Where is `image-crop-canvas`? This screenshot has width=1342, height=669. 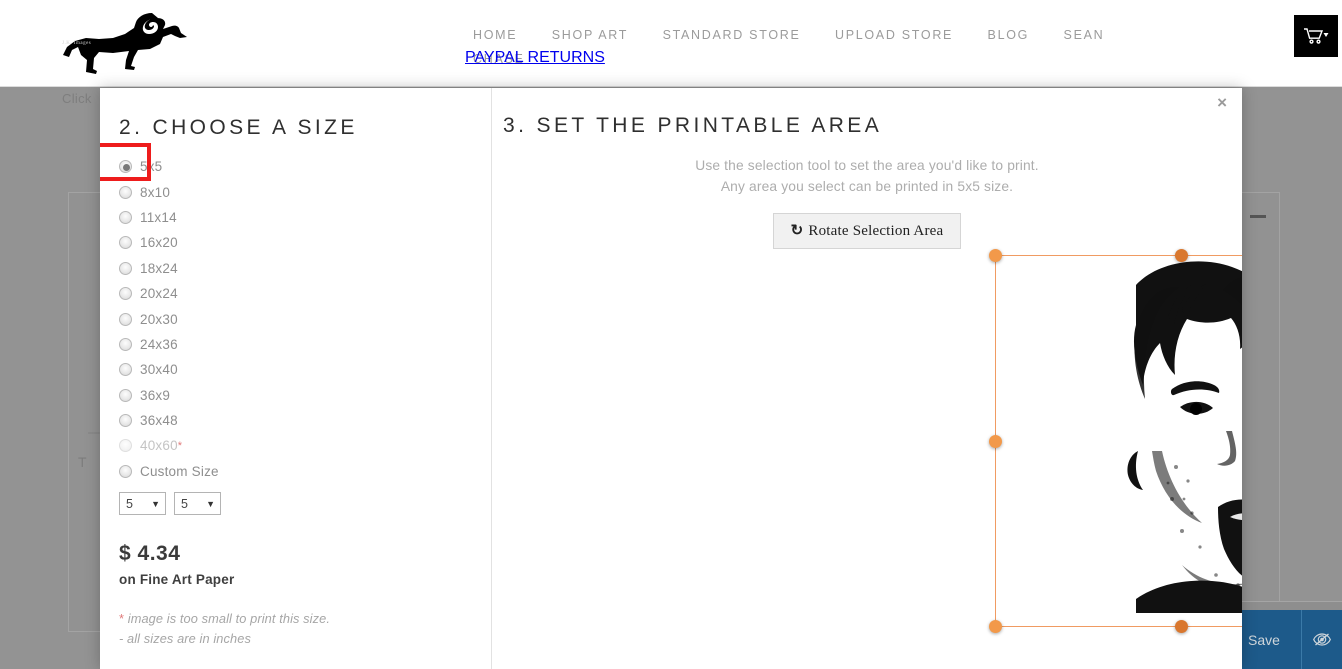 image-crop-canvas is located at coordinates (1114, 441).